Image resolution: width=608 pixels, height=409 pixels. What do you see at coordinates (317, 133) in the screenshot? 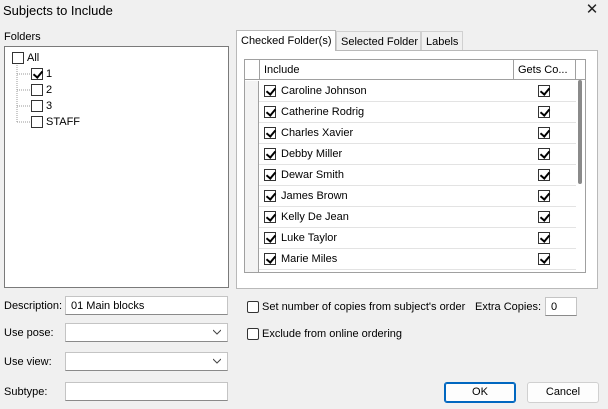
I see `subject-name: Charles Xavier` at bounding box center [317, 133].